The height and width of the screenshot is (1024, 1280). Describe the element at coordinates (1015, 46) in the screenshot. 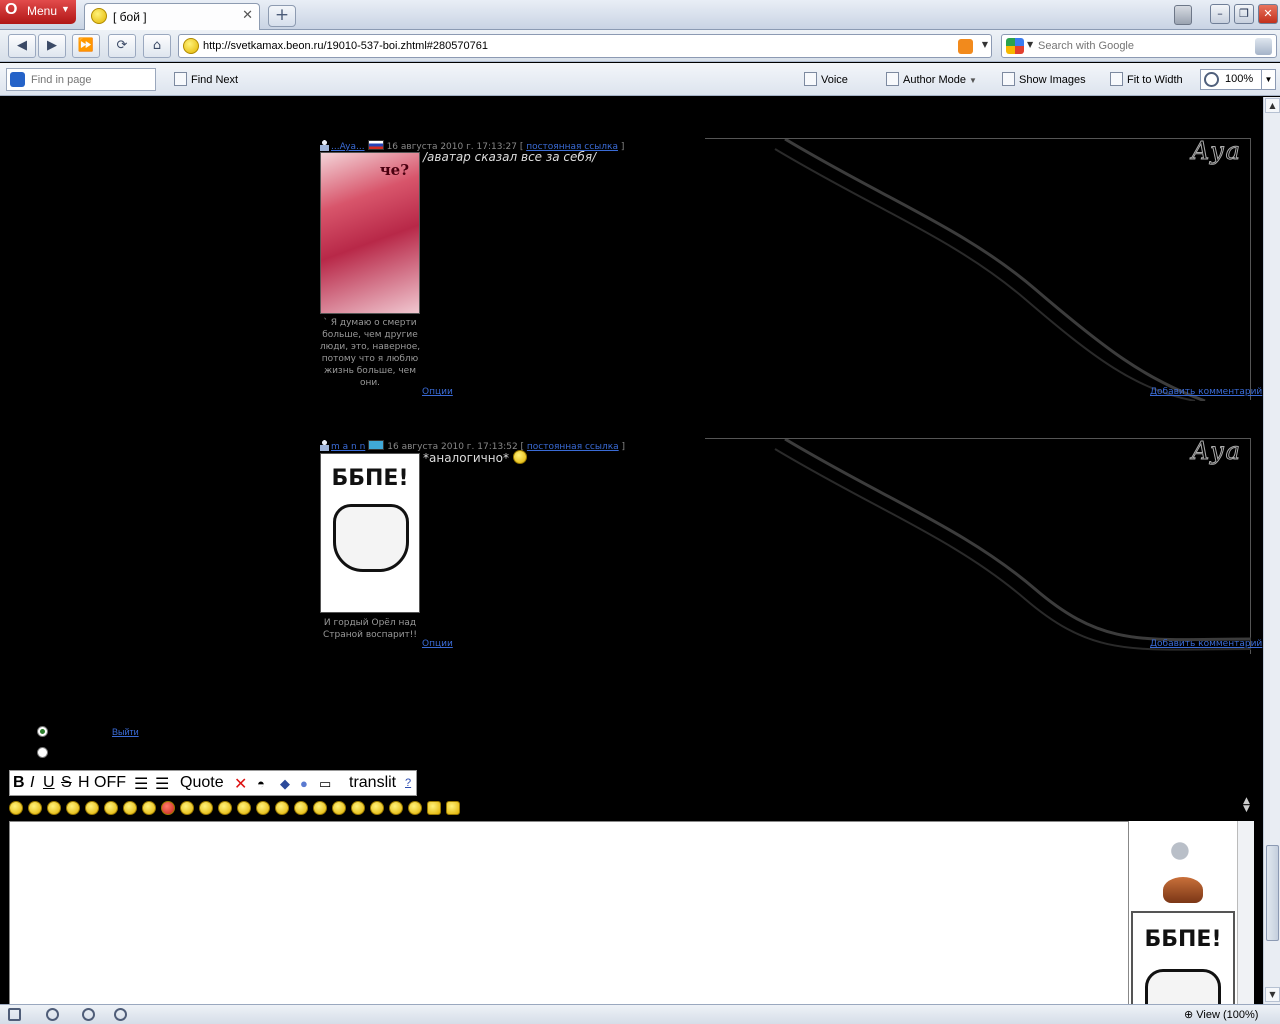

I see `google-icon` at that location.